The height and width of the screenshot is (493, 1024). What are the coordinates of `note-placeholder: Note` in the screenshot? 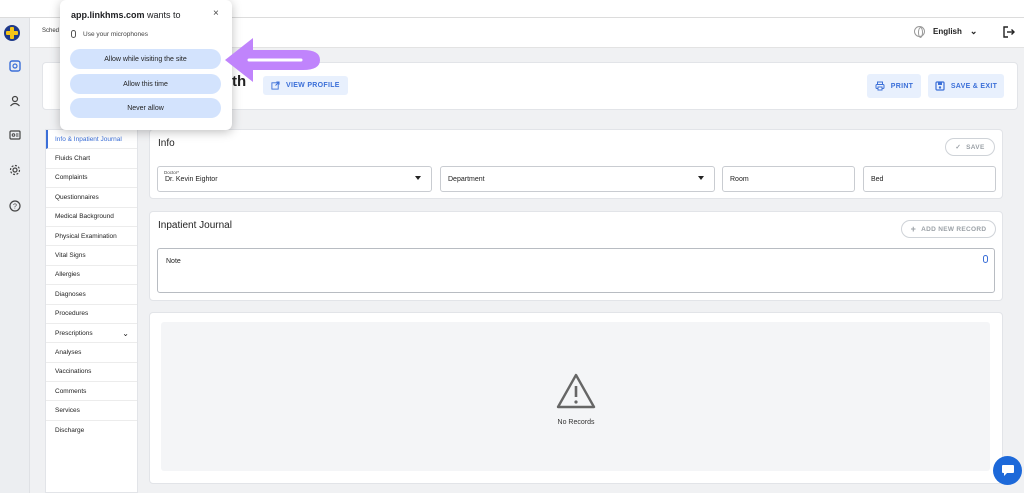 It's located at (173, 261).